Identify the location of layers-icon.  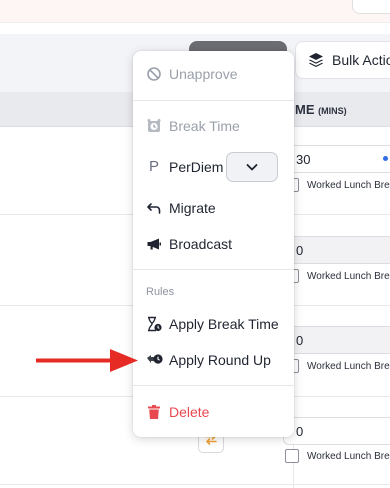
(316, 60).